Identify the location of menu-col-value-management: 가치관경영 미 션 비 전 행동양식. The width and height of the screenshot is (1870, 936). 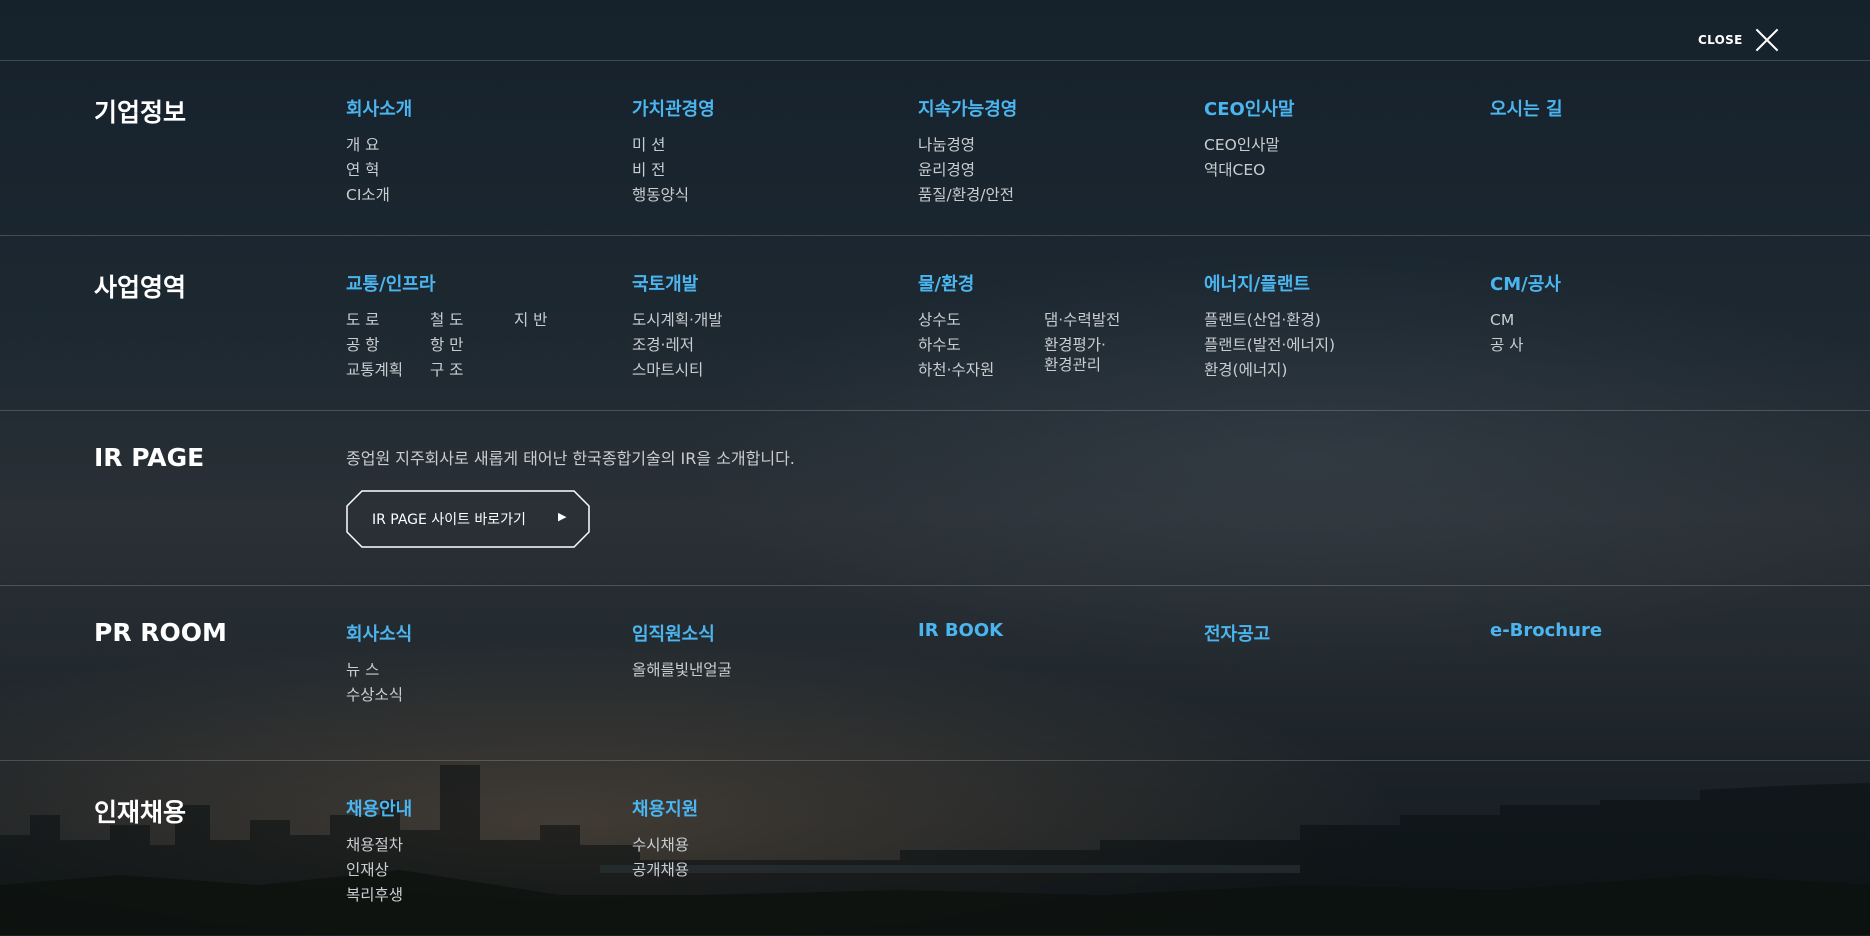
(673, 151).